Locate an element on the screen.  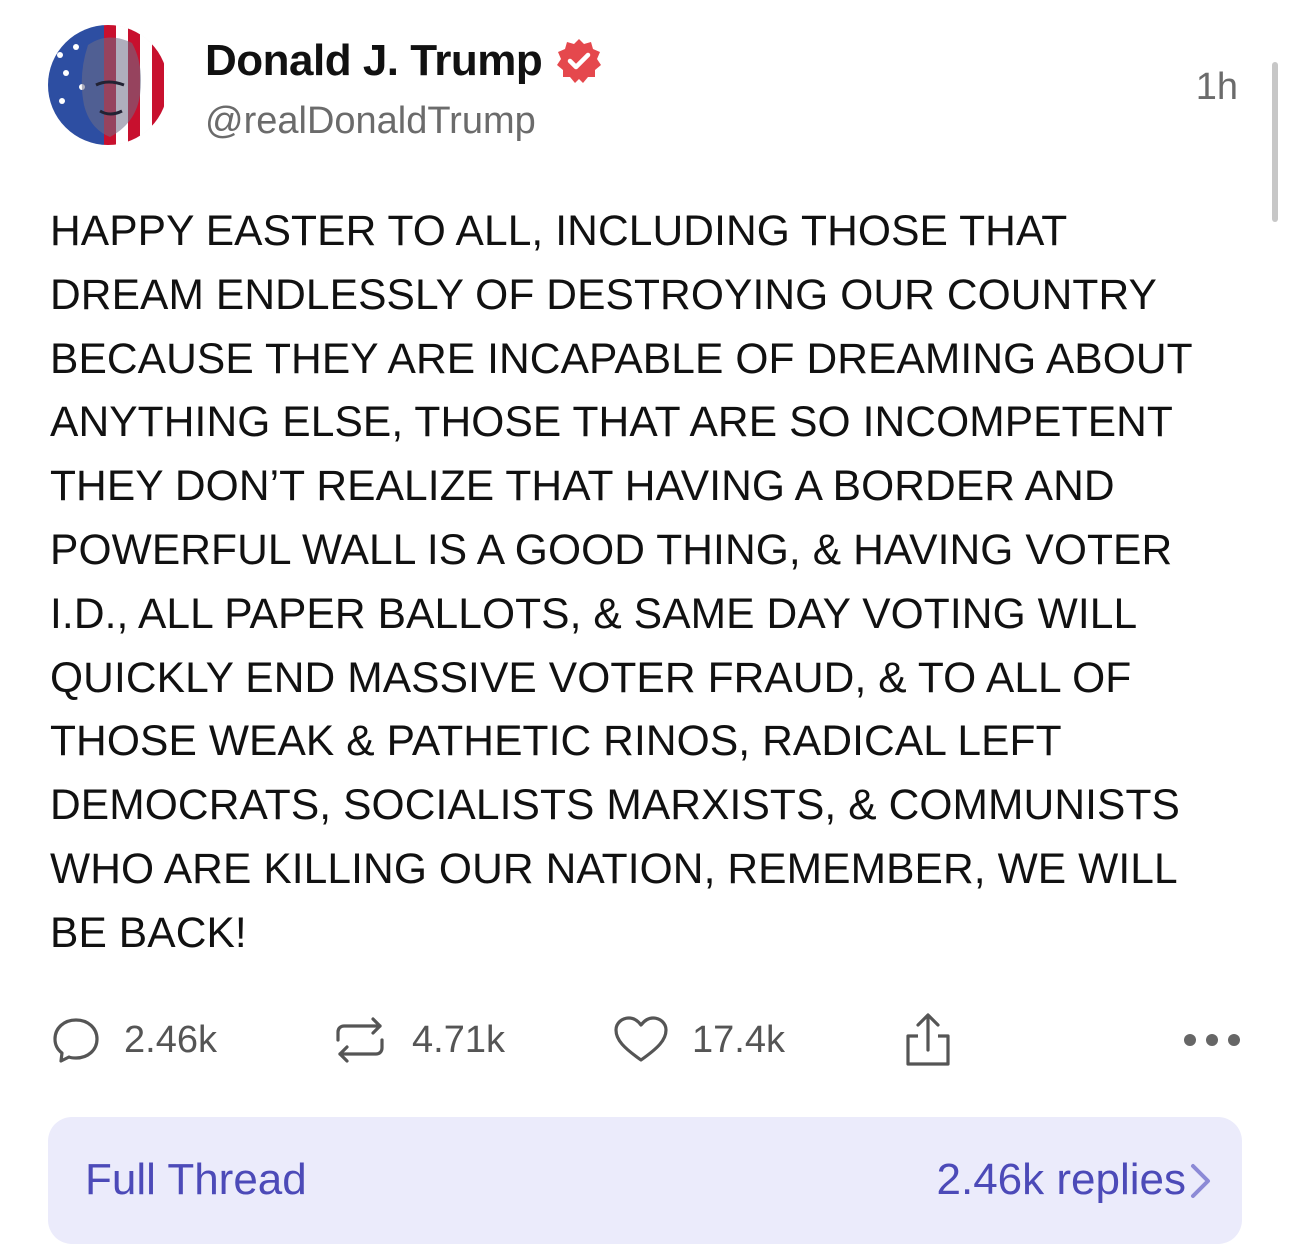
full-thread-label: Full Thread is located at coordinates (196, 1180).